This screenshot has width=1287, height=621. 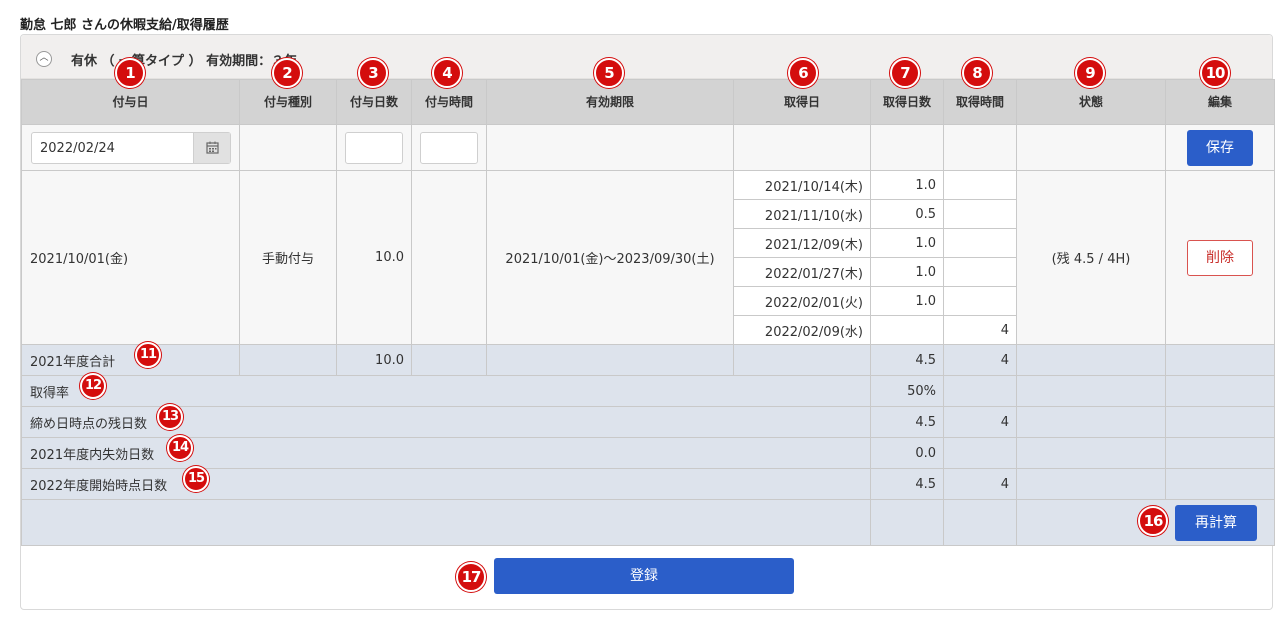 What do you see at coordinates (446, 453) in the screenshot?
I see `expired-days-label: 2021年度内失効日数` at bounding box center [446, 453].